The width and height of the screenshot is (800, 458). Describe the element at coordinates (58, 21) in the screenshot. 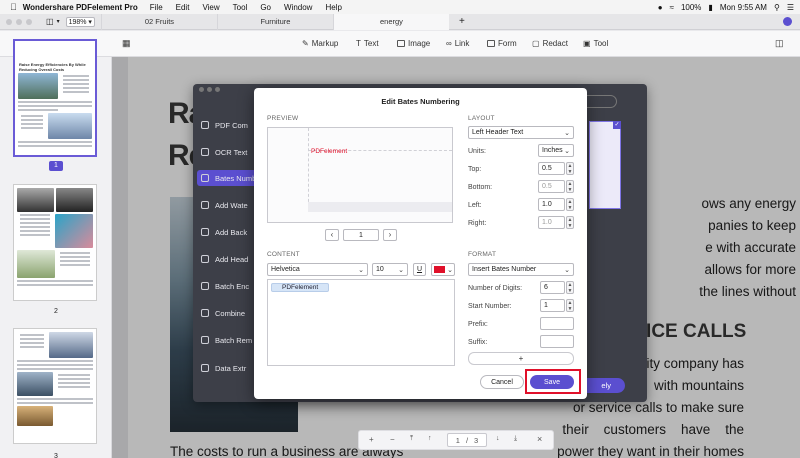

I see `chevron-down-icon: ▾` at that location.